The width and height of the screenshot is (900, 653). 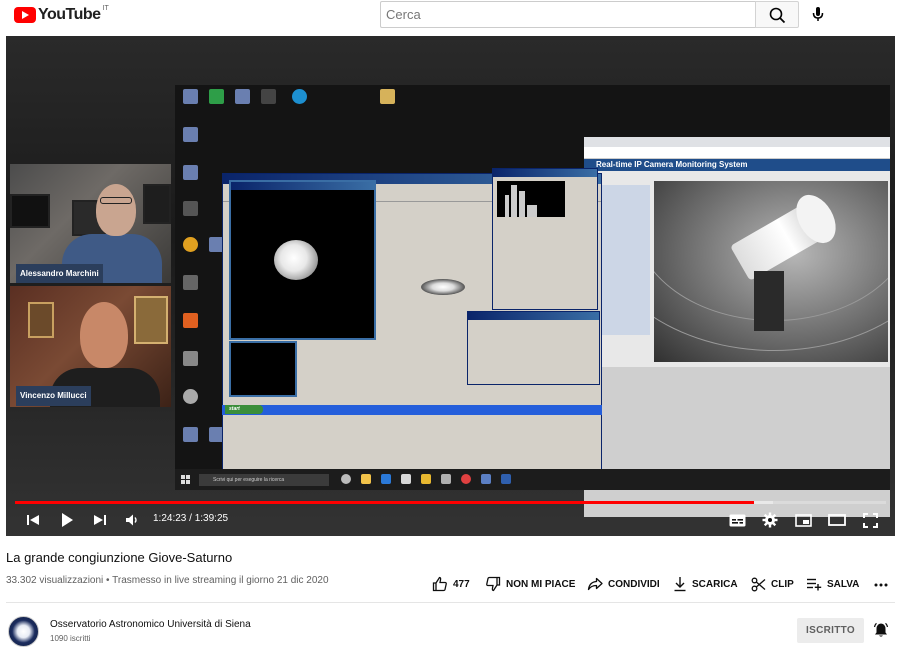 What do you see at coordinates (263, 369) in the screenshot?
I see `image-window-small` at bounding box center [263, 369].